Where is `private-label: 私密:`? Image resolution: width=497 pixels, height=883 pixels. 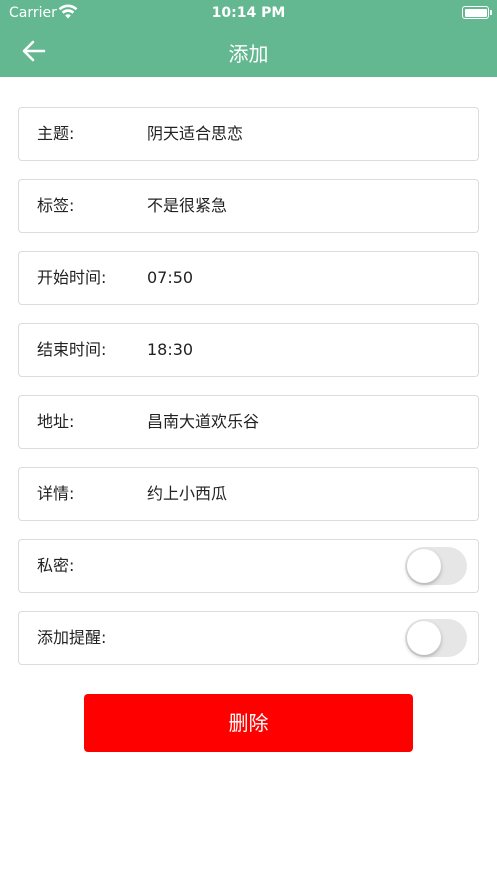 private-label: 私密: is located at coordinates (56, 565).